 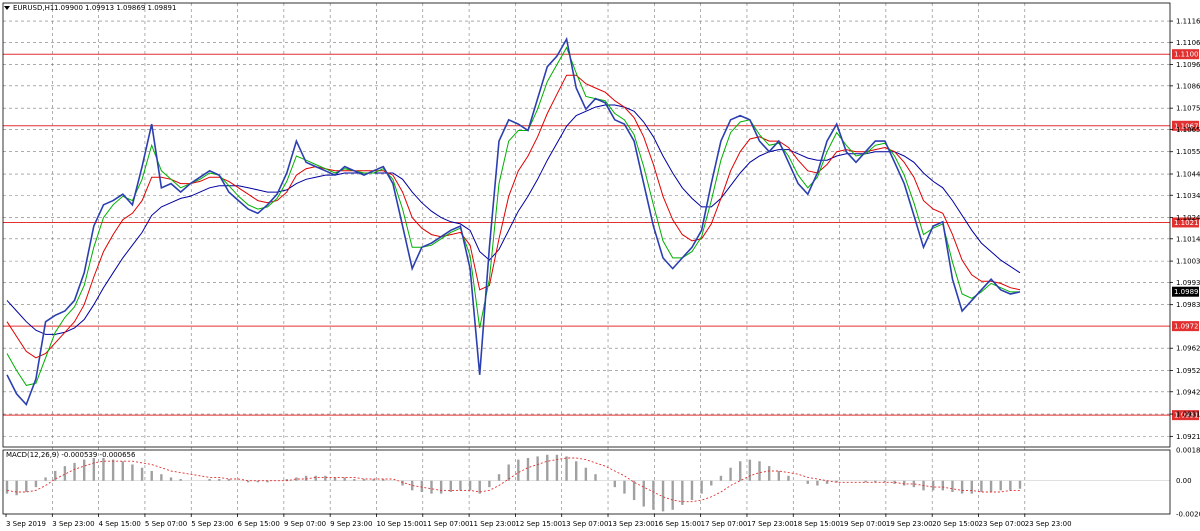 What do you see at coordinates (631, 524) in the screenshot?
I see `time-tick-label: 13 Sep 23:00` at bounding box center [631, 524].